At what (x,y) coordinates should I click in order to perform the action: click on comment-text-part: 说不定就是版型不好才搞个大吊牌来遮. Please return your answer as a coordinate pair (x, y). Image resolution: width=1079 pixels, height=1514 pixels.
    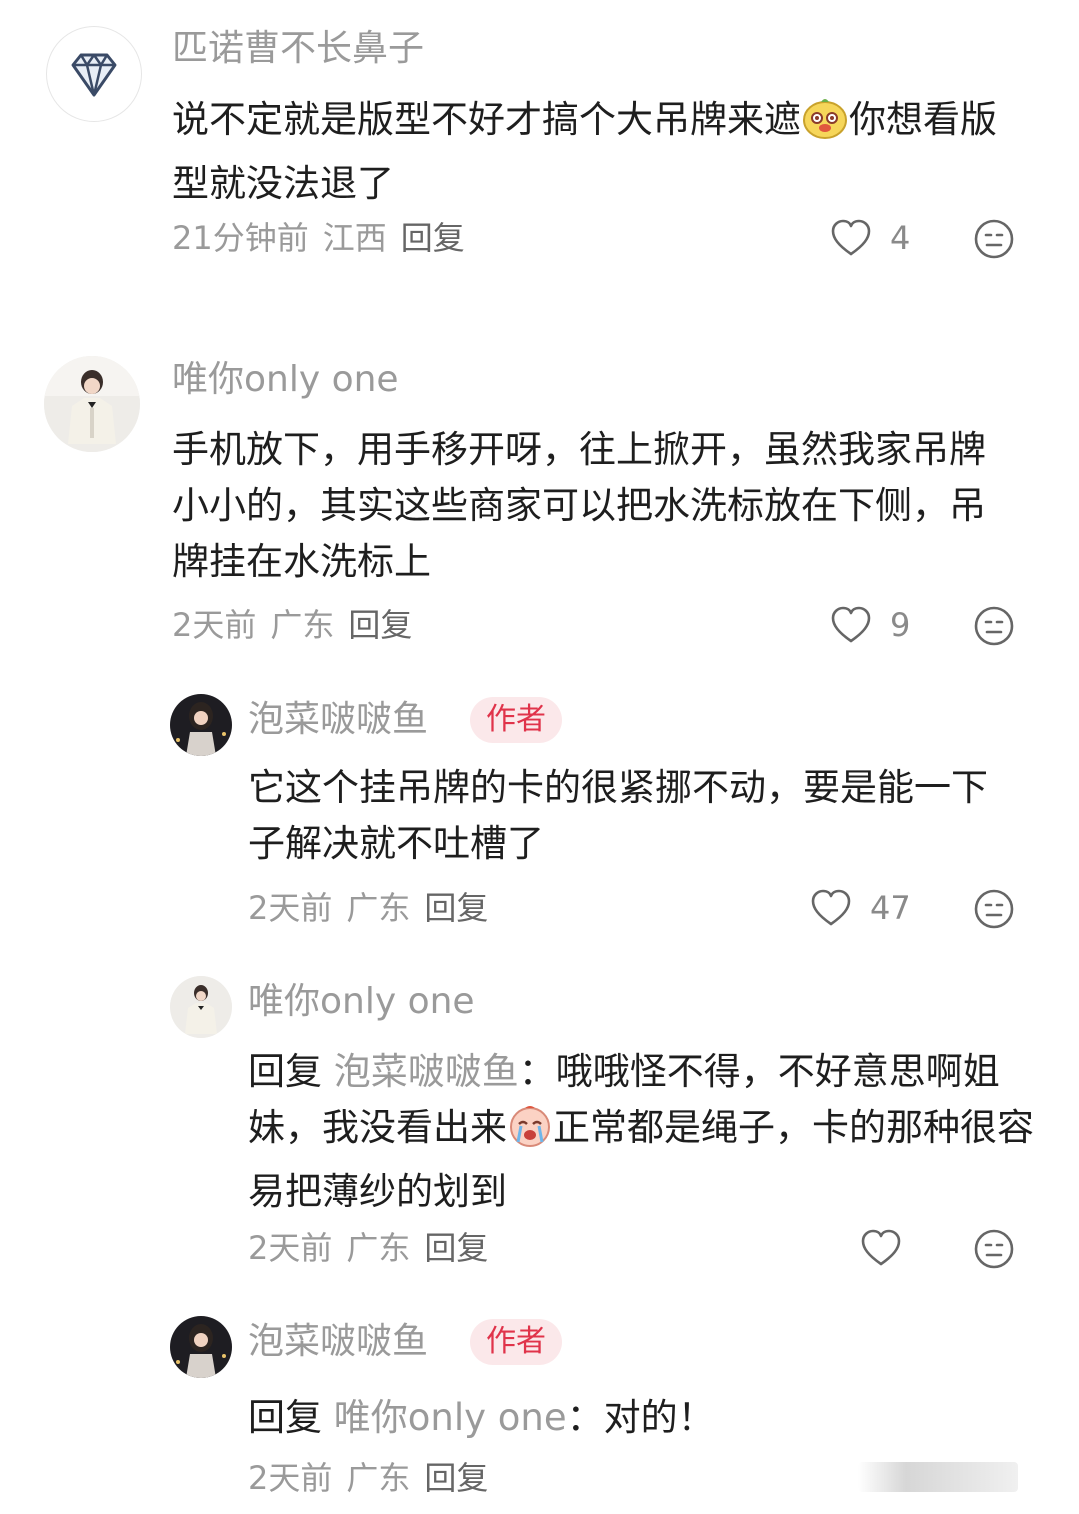
    Looking at the image, I should click on (486, 119).